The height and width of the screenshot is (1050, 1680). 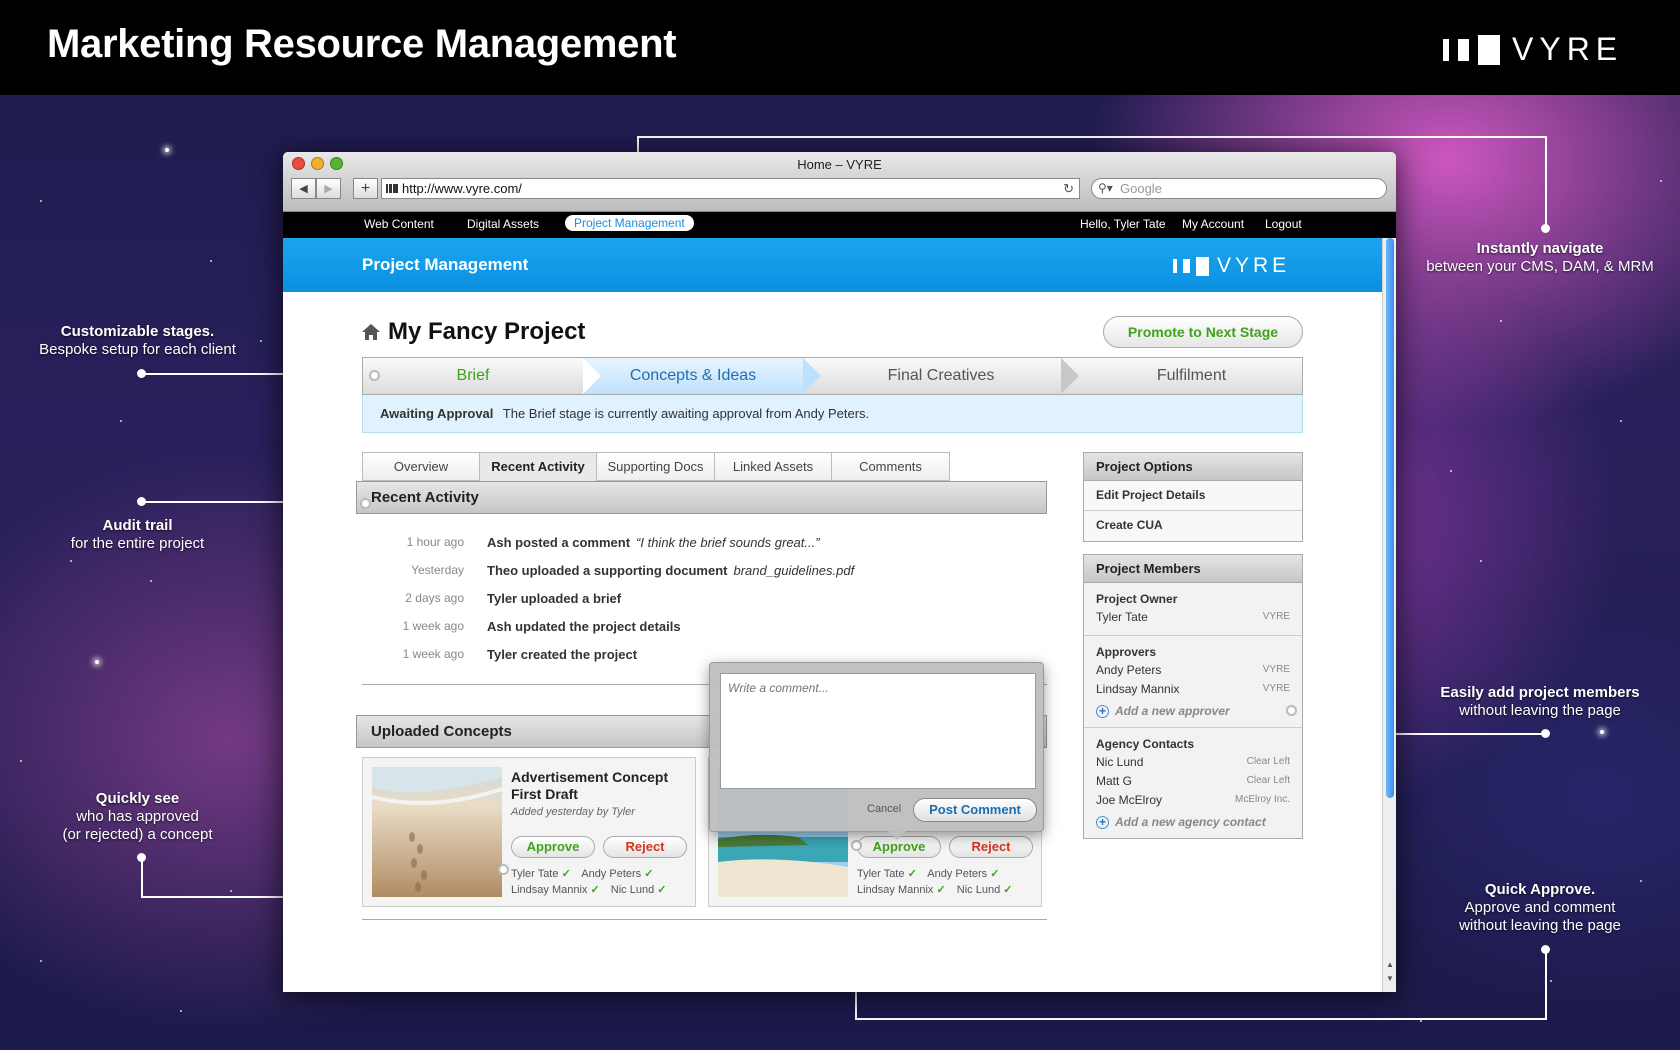 What do you see at coordinates (303, 188) in the screenshot?
I see `back-icon: ◀` at bounding box center [303, 188].